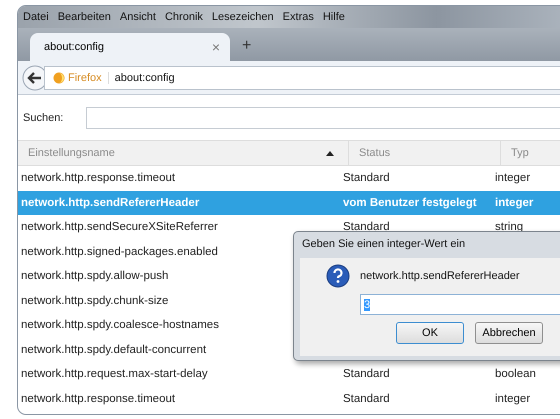  I want to click on table-cell-text: network.http.sendSecureXSiteReferrer, so click(119, 227).